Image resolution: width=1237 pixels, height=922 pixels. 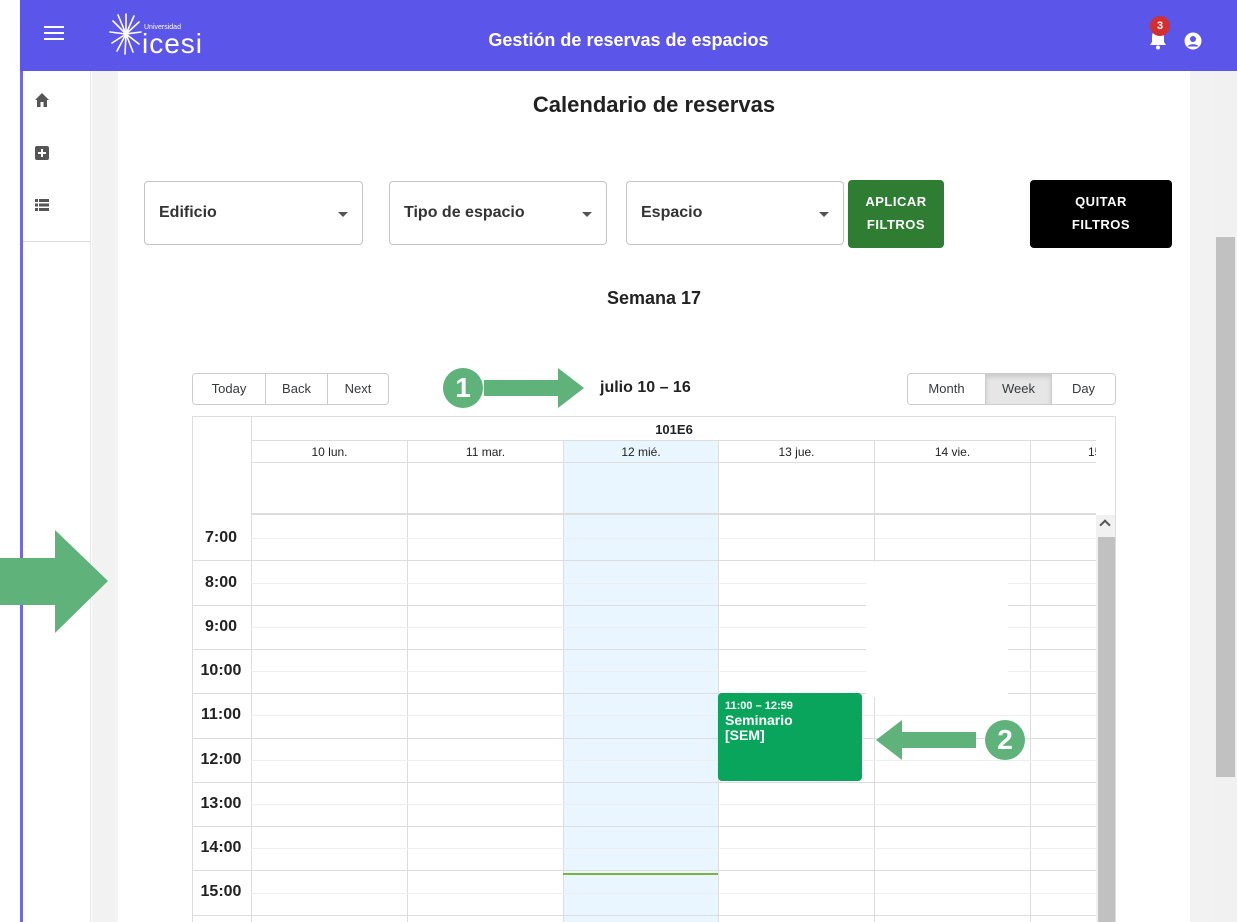 I want to click on date-range-label: julio 10 – 16, so click(x=645, y=387).